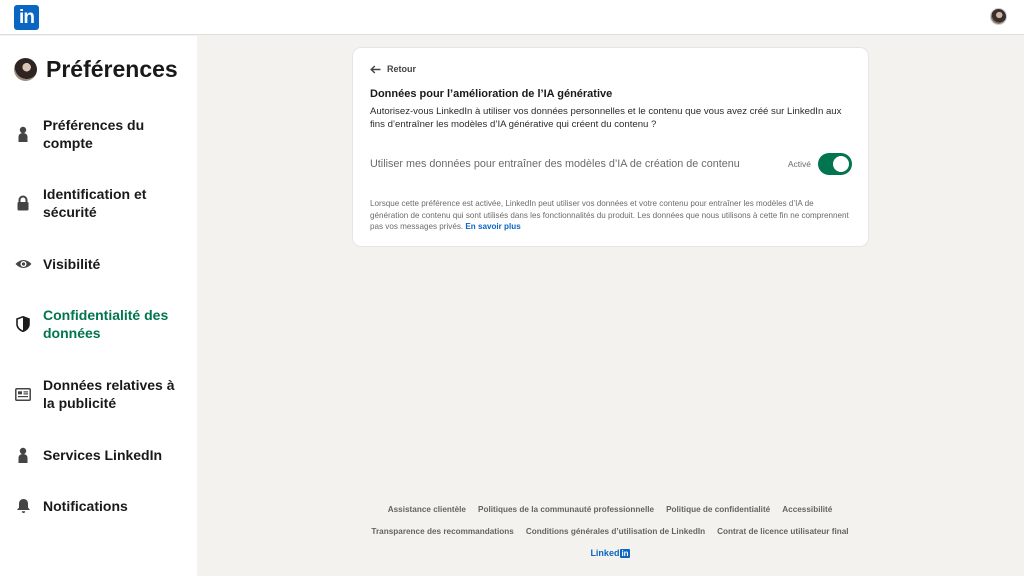 The height and width of the screenshot is (576, 1024). What do you see at coordinates (23, 324) in the screenshot?
I see `shield-icon` at bounding box center [23, 324].